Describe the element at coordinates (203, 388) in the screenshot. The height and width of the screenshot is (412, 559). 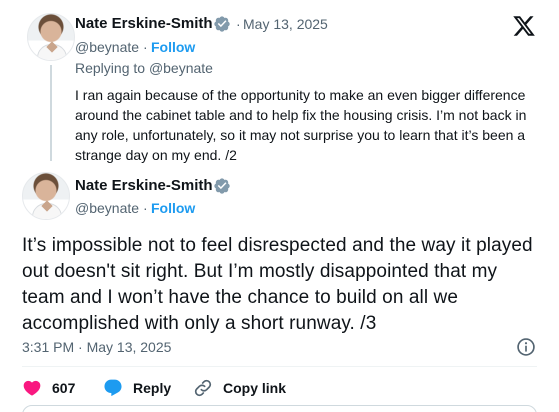
I see `link-icon` at that location.